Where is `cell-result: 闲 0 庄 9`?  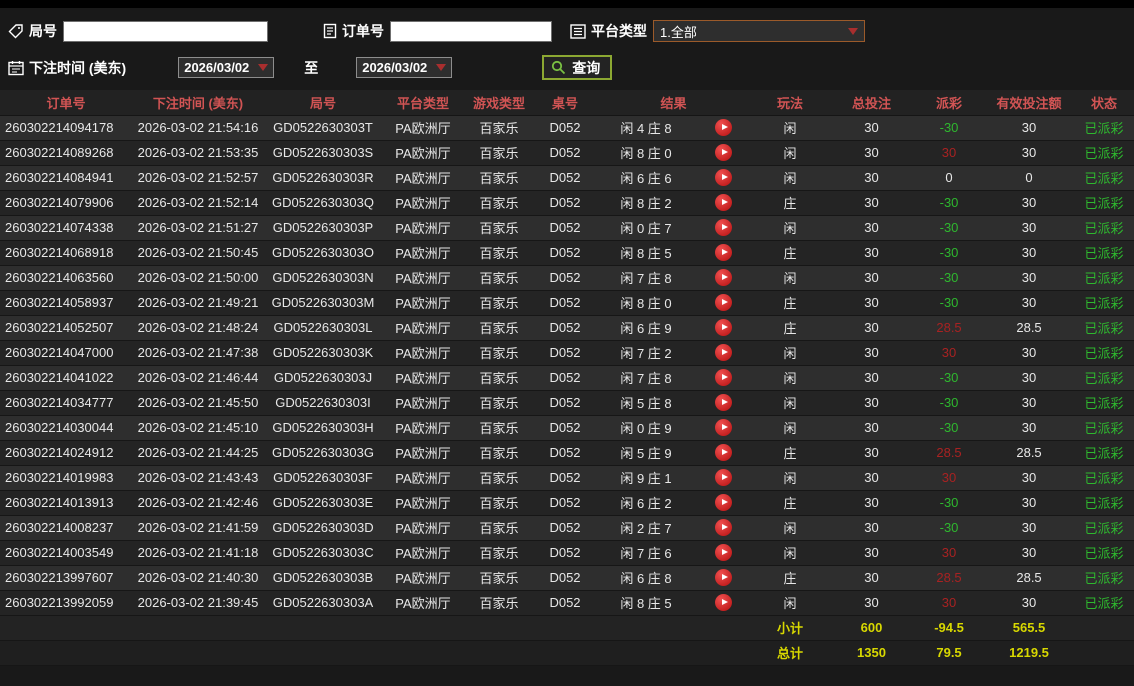 cell-result: 闲 0 庄 9 is located at coordinates (646, 428).